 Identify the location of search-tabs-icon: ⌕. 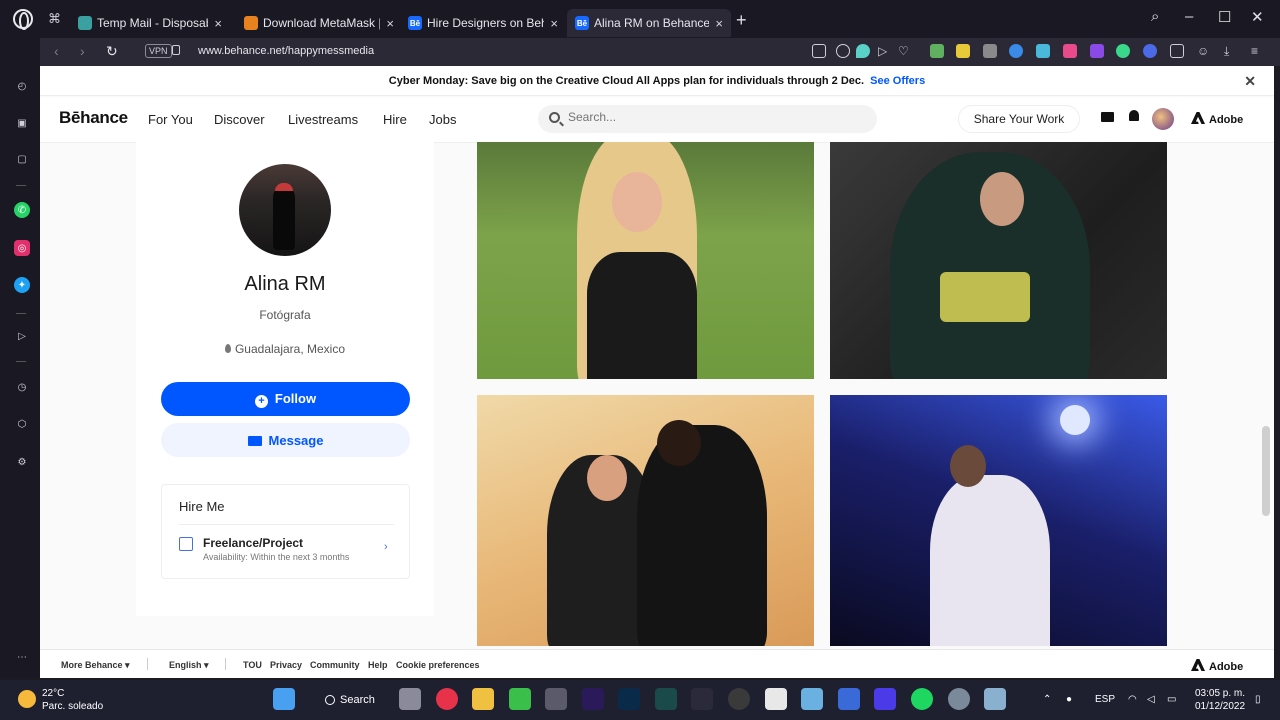
(1155, 16).